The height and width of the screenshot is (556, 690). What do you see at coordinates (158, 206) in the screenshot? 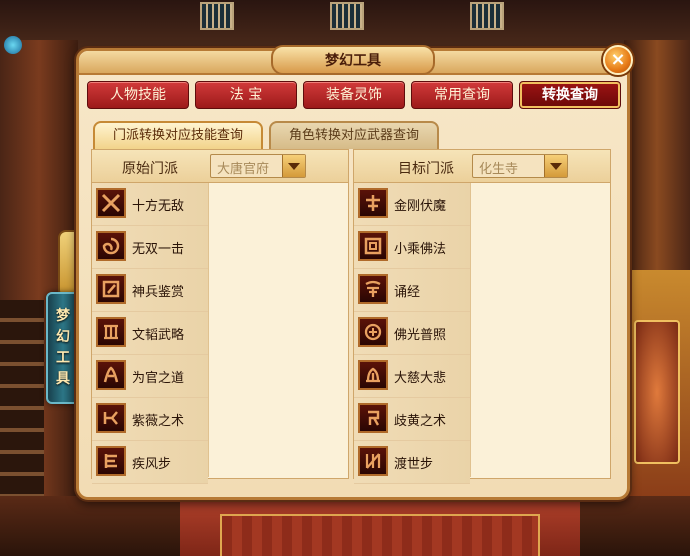
I see `skill-name: 十方无敌` at bounding box center [158, 206].